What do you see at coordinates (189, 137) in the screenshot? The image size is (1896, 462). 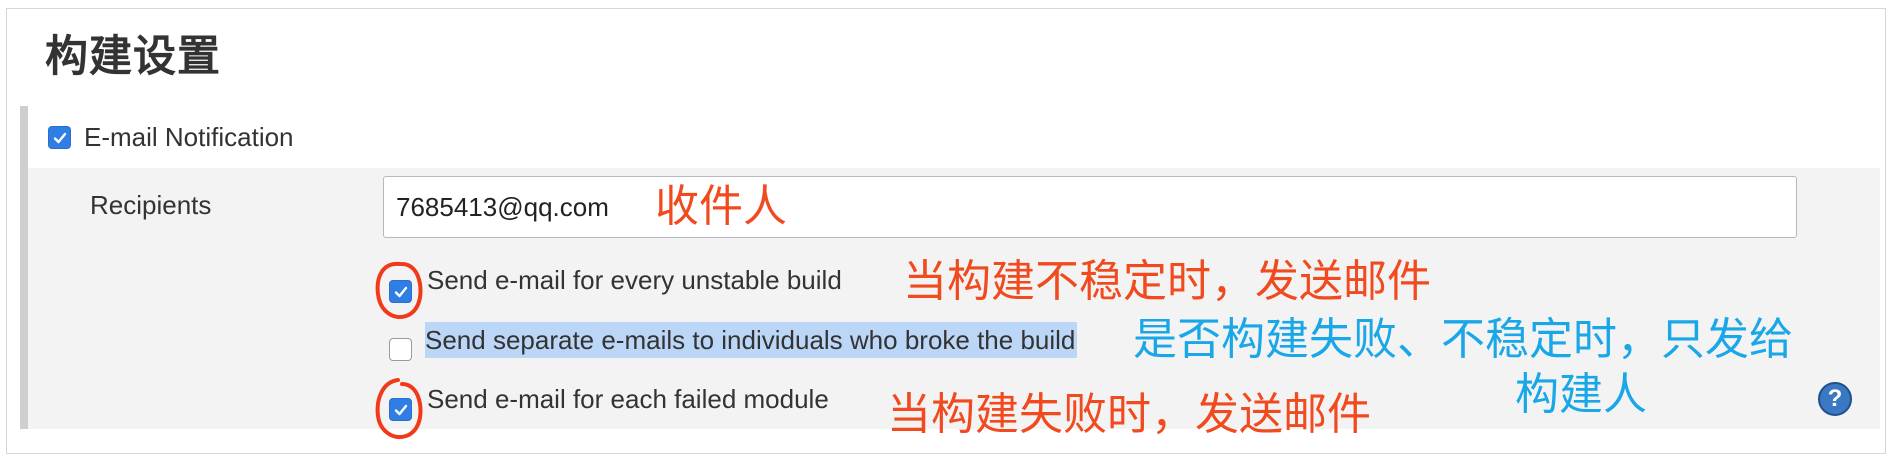 I see `email-notification-label: E-mail Notification` at bounding box center [189, 137].